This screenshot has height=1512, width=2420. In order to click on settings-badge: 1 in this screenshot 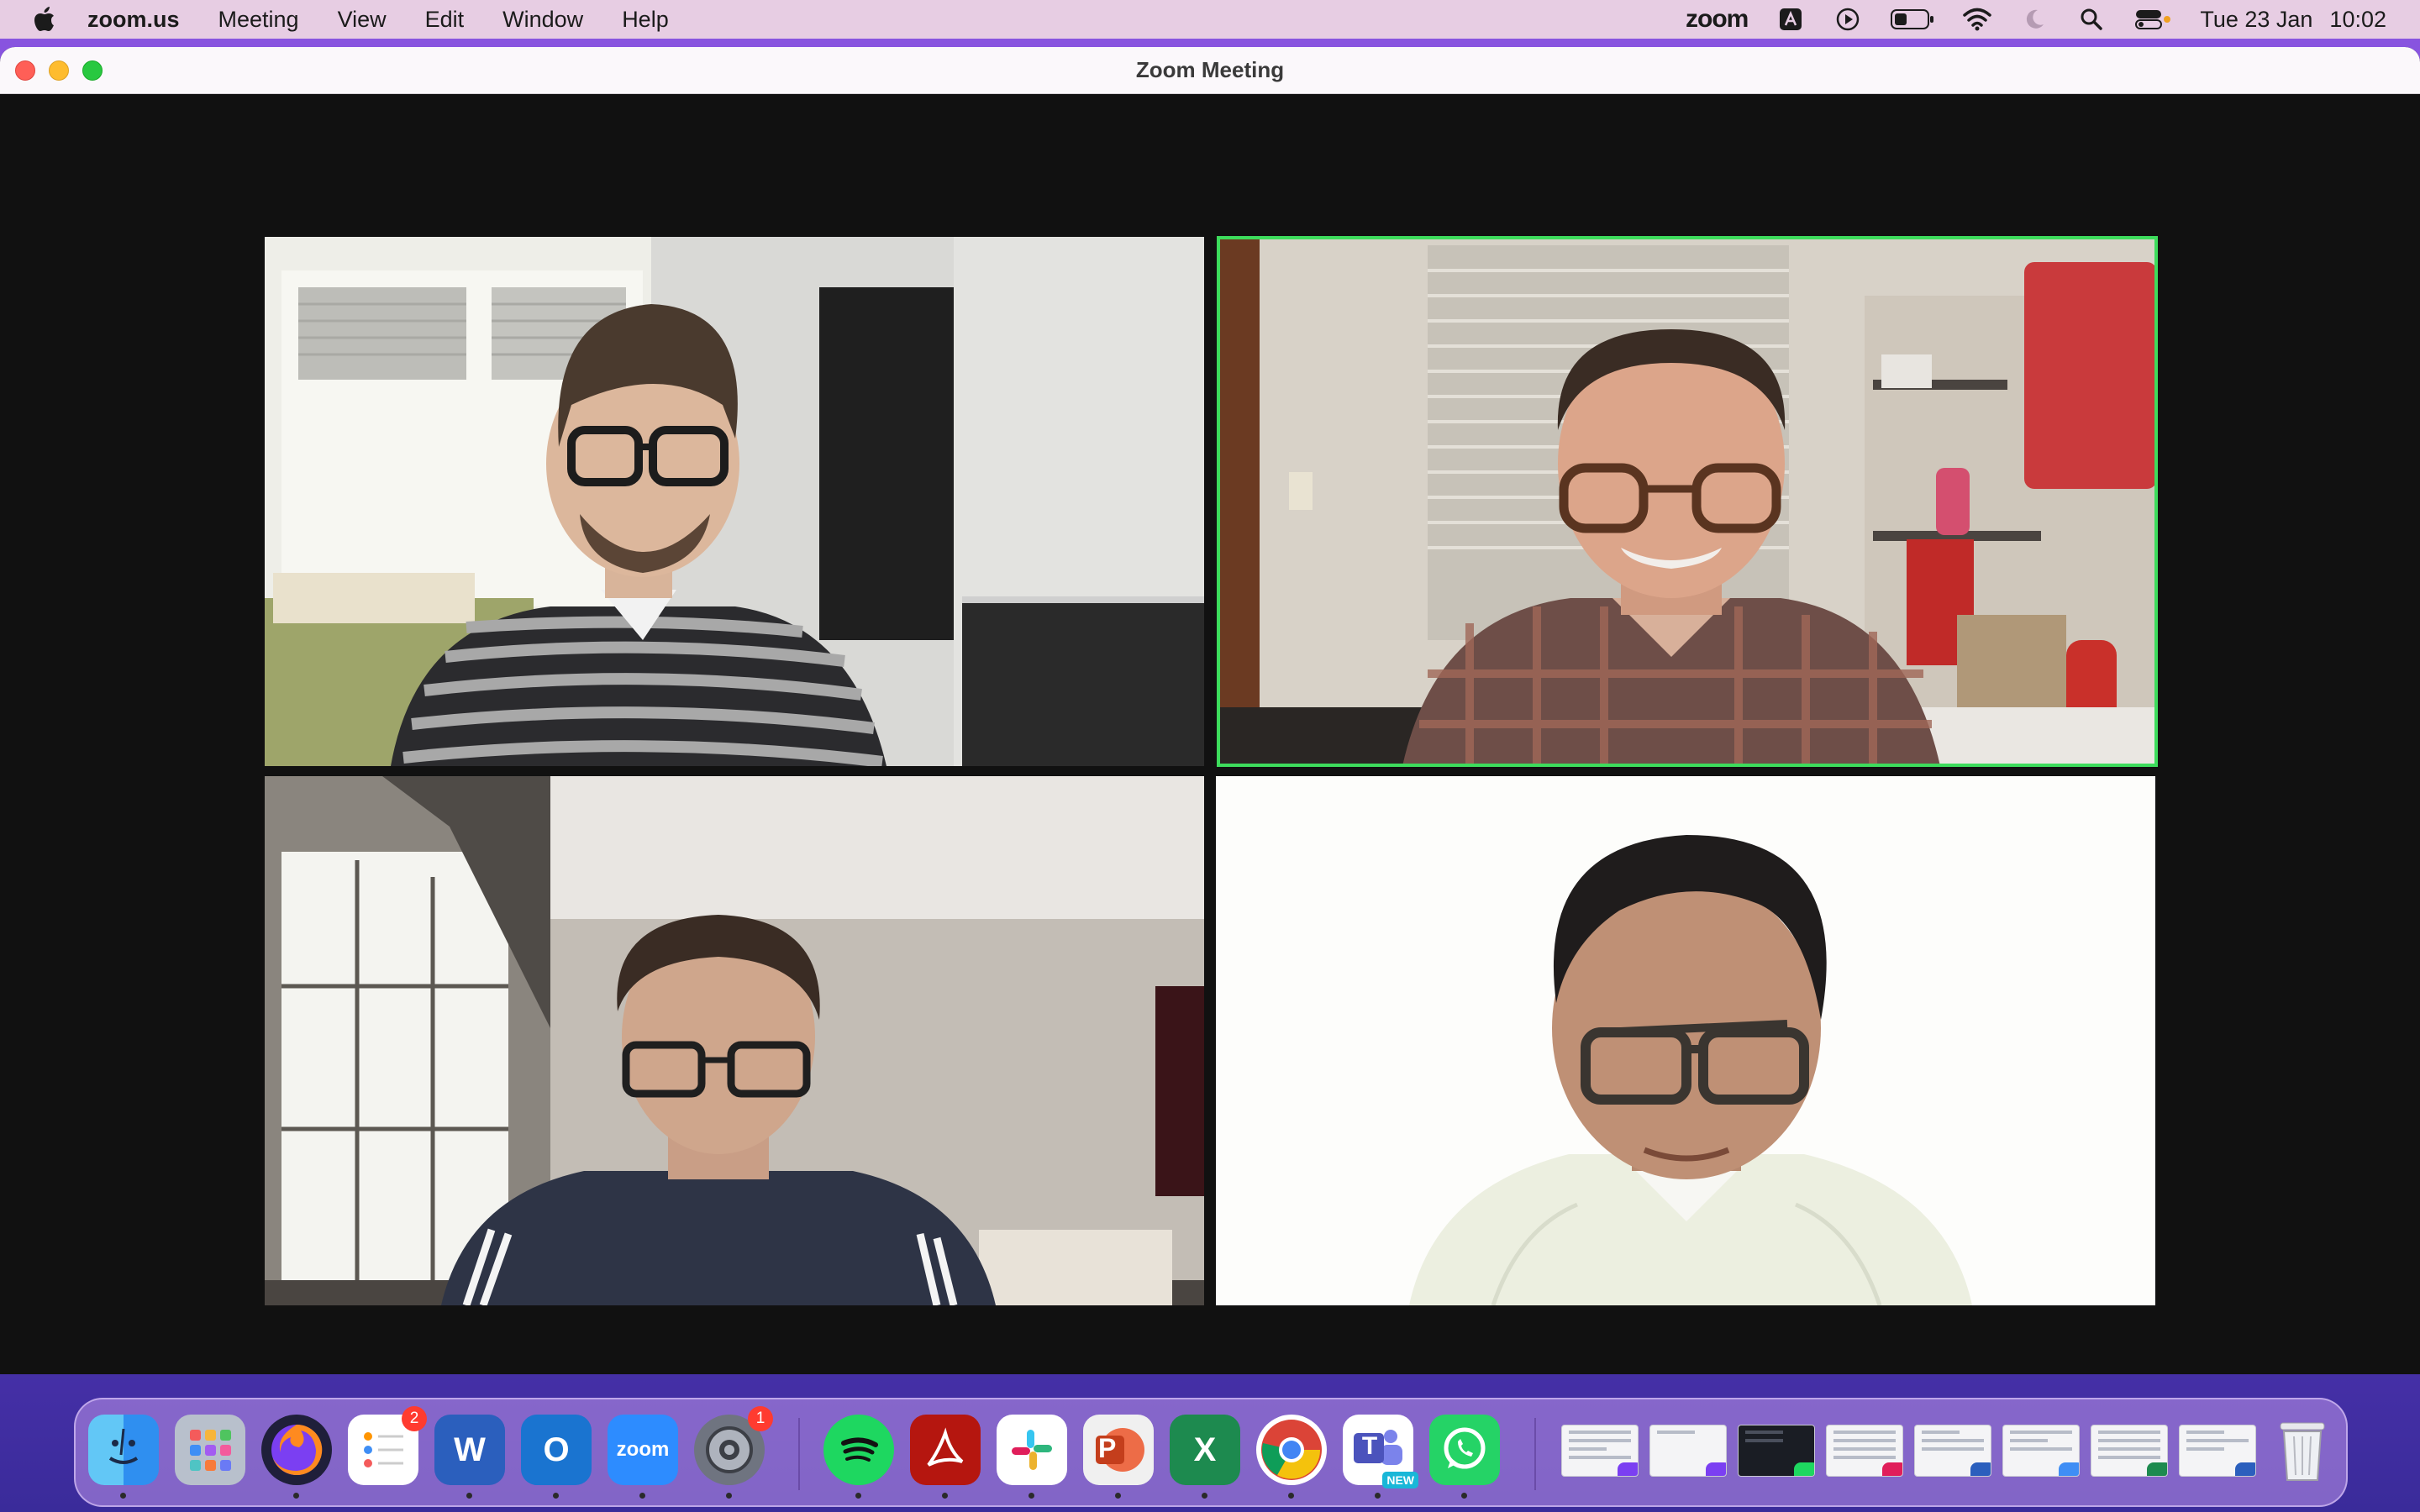, I will do `click(761, 1418)`.